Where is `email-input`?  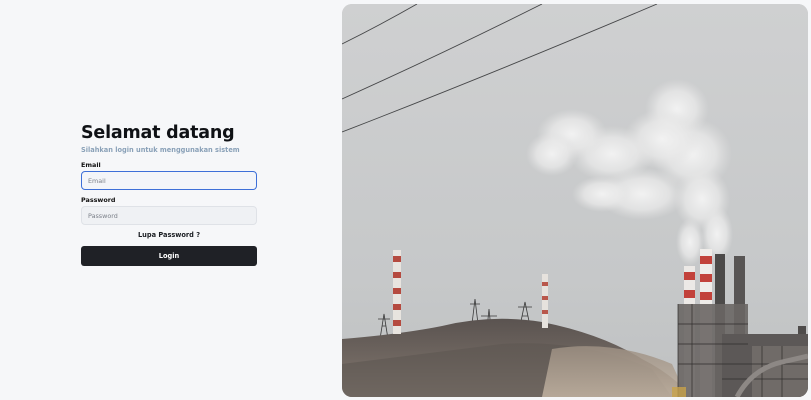
email-input is located at coordinates (169, 180).